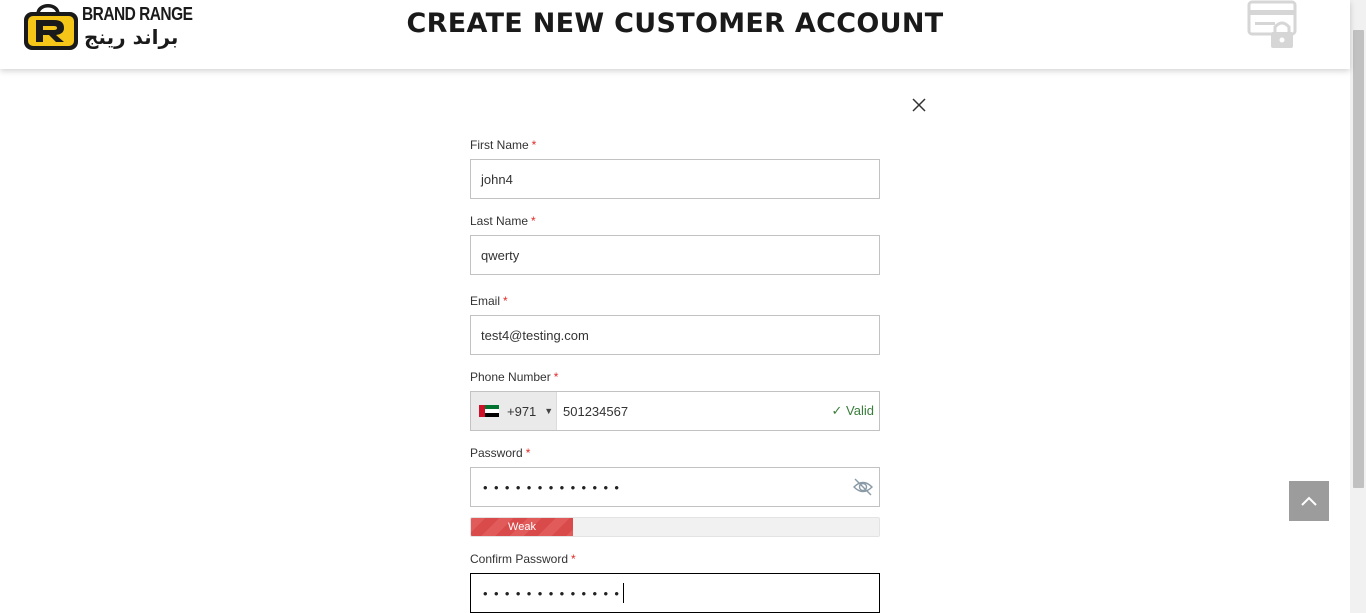 Image resolution: width=1366 pixels, height=613 pixels. Describe the element at coordinates (554, 487) in the screenshot. I see `password-masked-value: •••••••••••••` at that location.